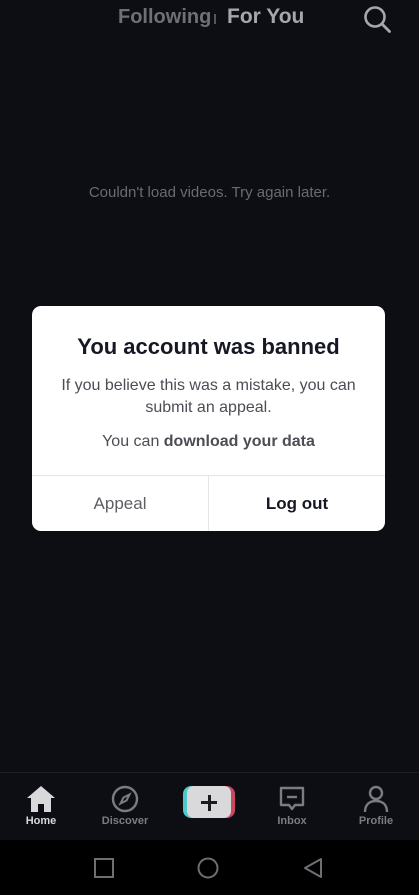 Image resolution: width=419 pixels, height=895 pixels. Describe the element at coordinates (292, 821) in the screenshot. I see `nav-inbox-label: Inbox` at that location.